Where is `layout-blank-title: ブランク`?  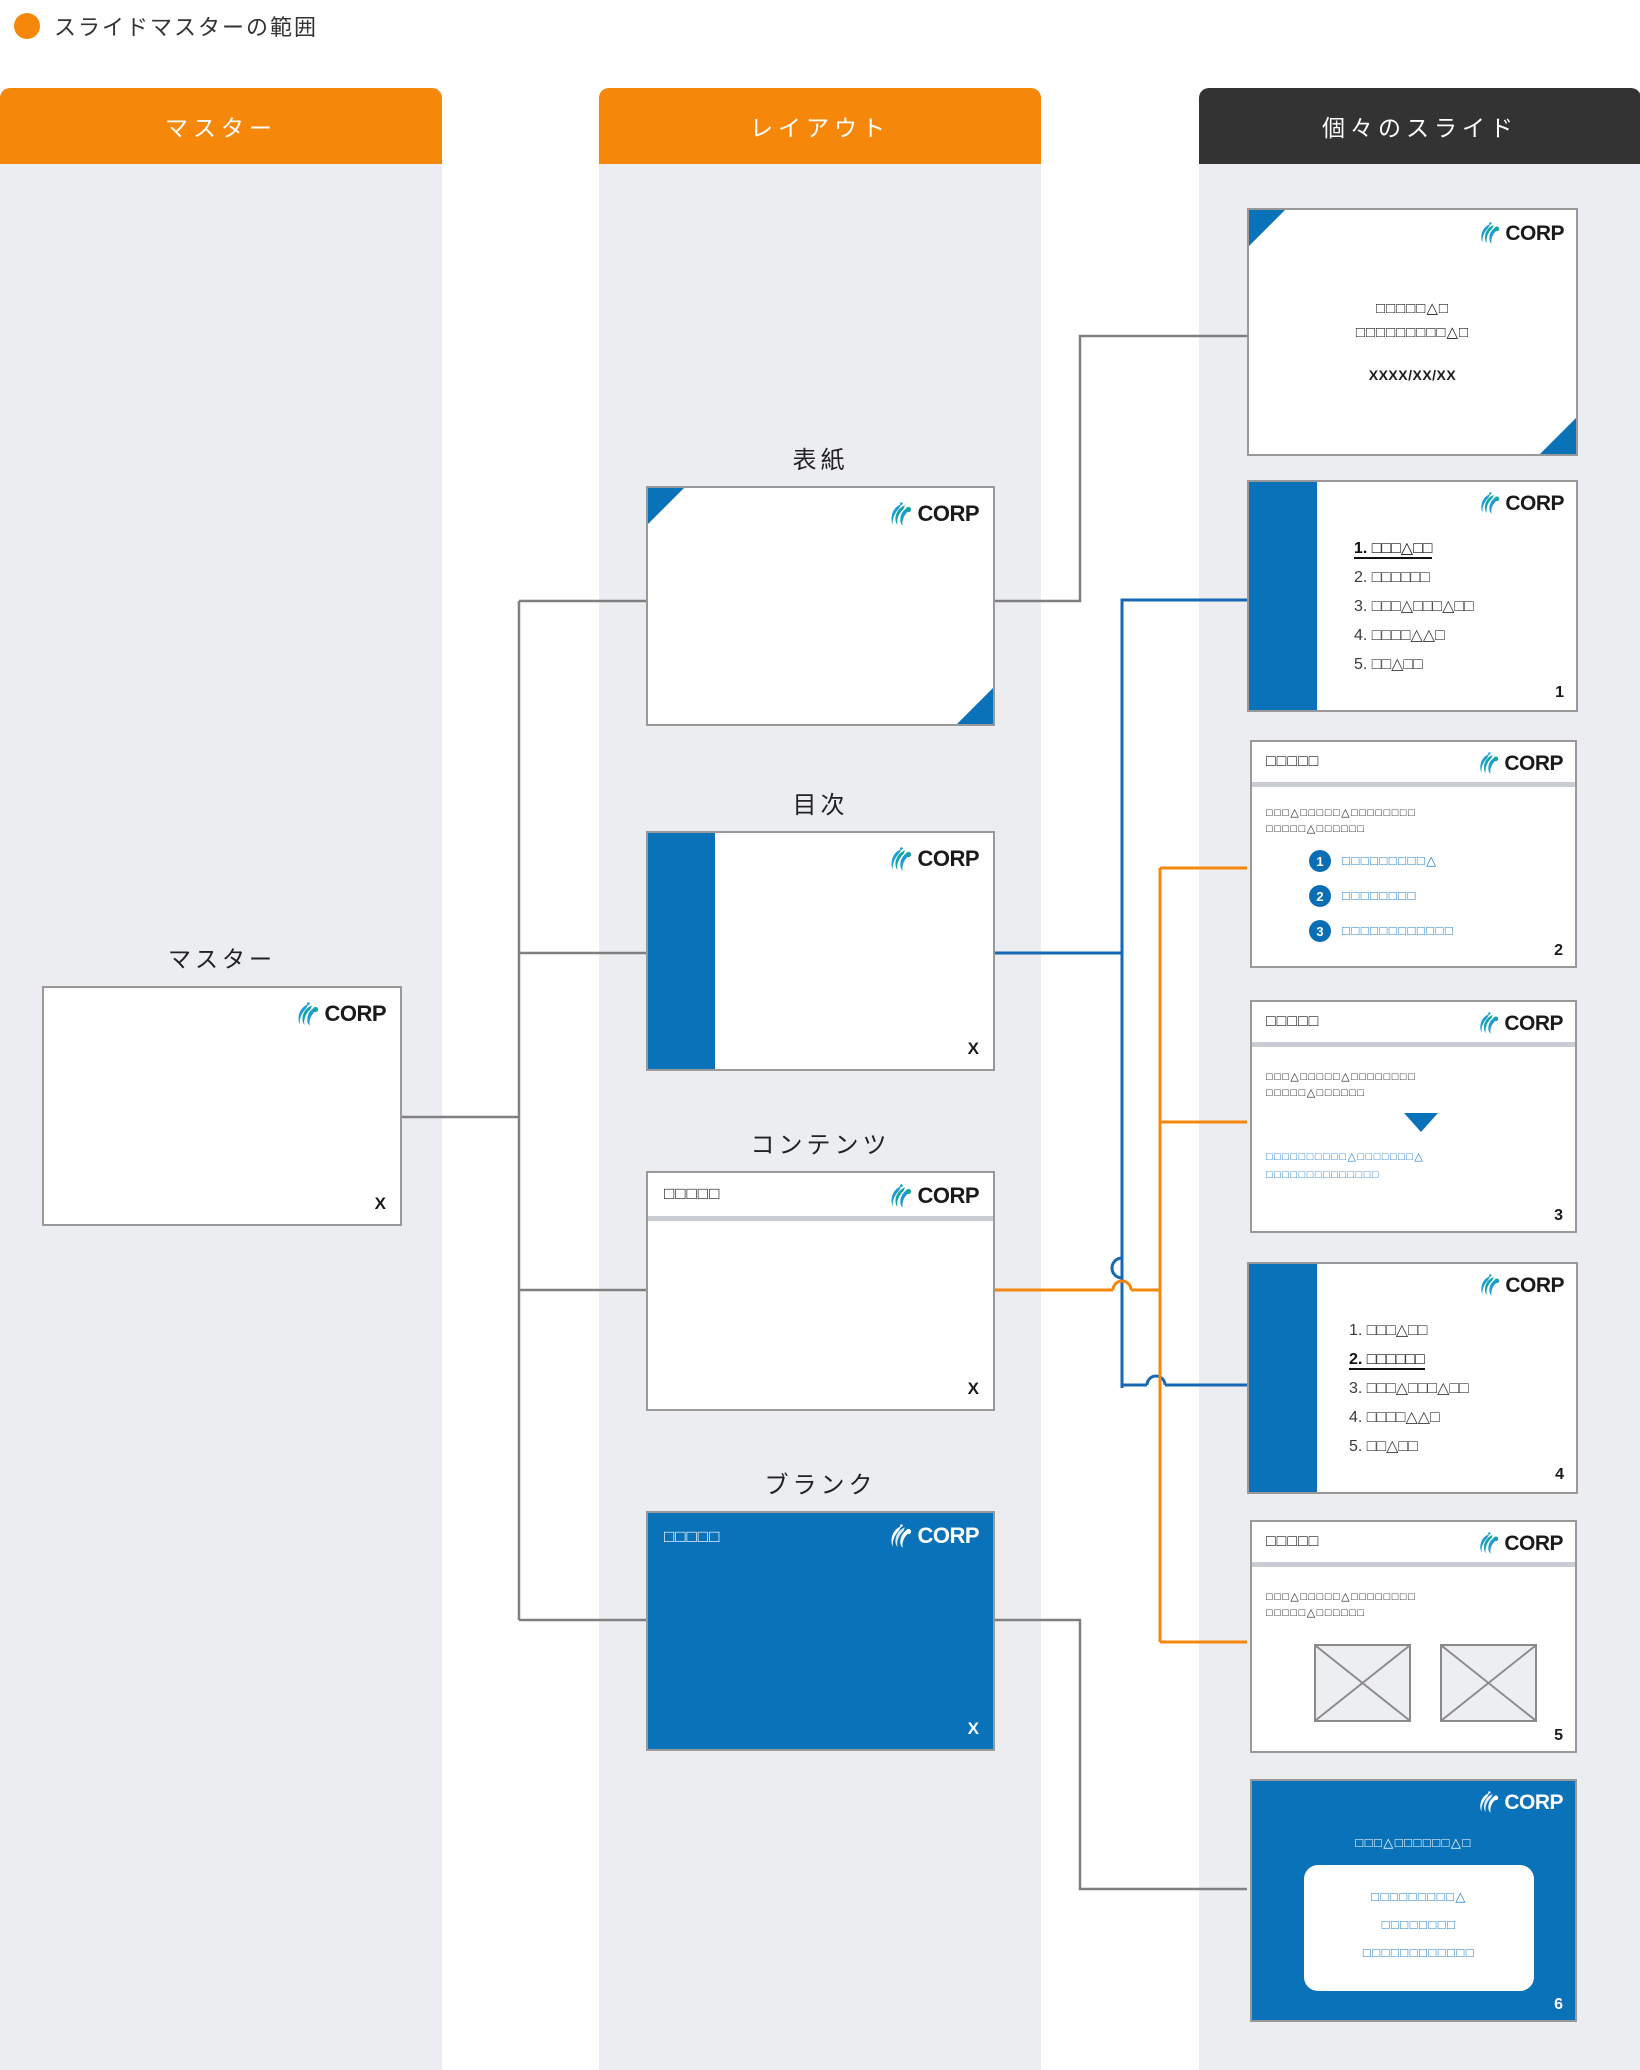 layout-blank-title: ブランク is located at coordinates (820, 1485).